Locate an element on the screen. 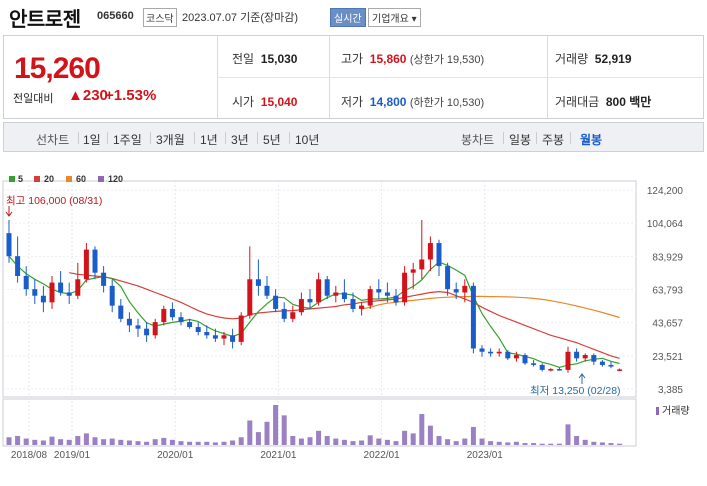 This screenshot has height=486, width=707. quote-date: 2023.07.07 기준(장마감) is located at coordinates (240, 18).